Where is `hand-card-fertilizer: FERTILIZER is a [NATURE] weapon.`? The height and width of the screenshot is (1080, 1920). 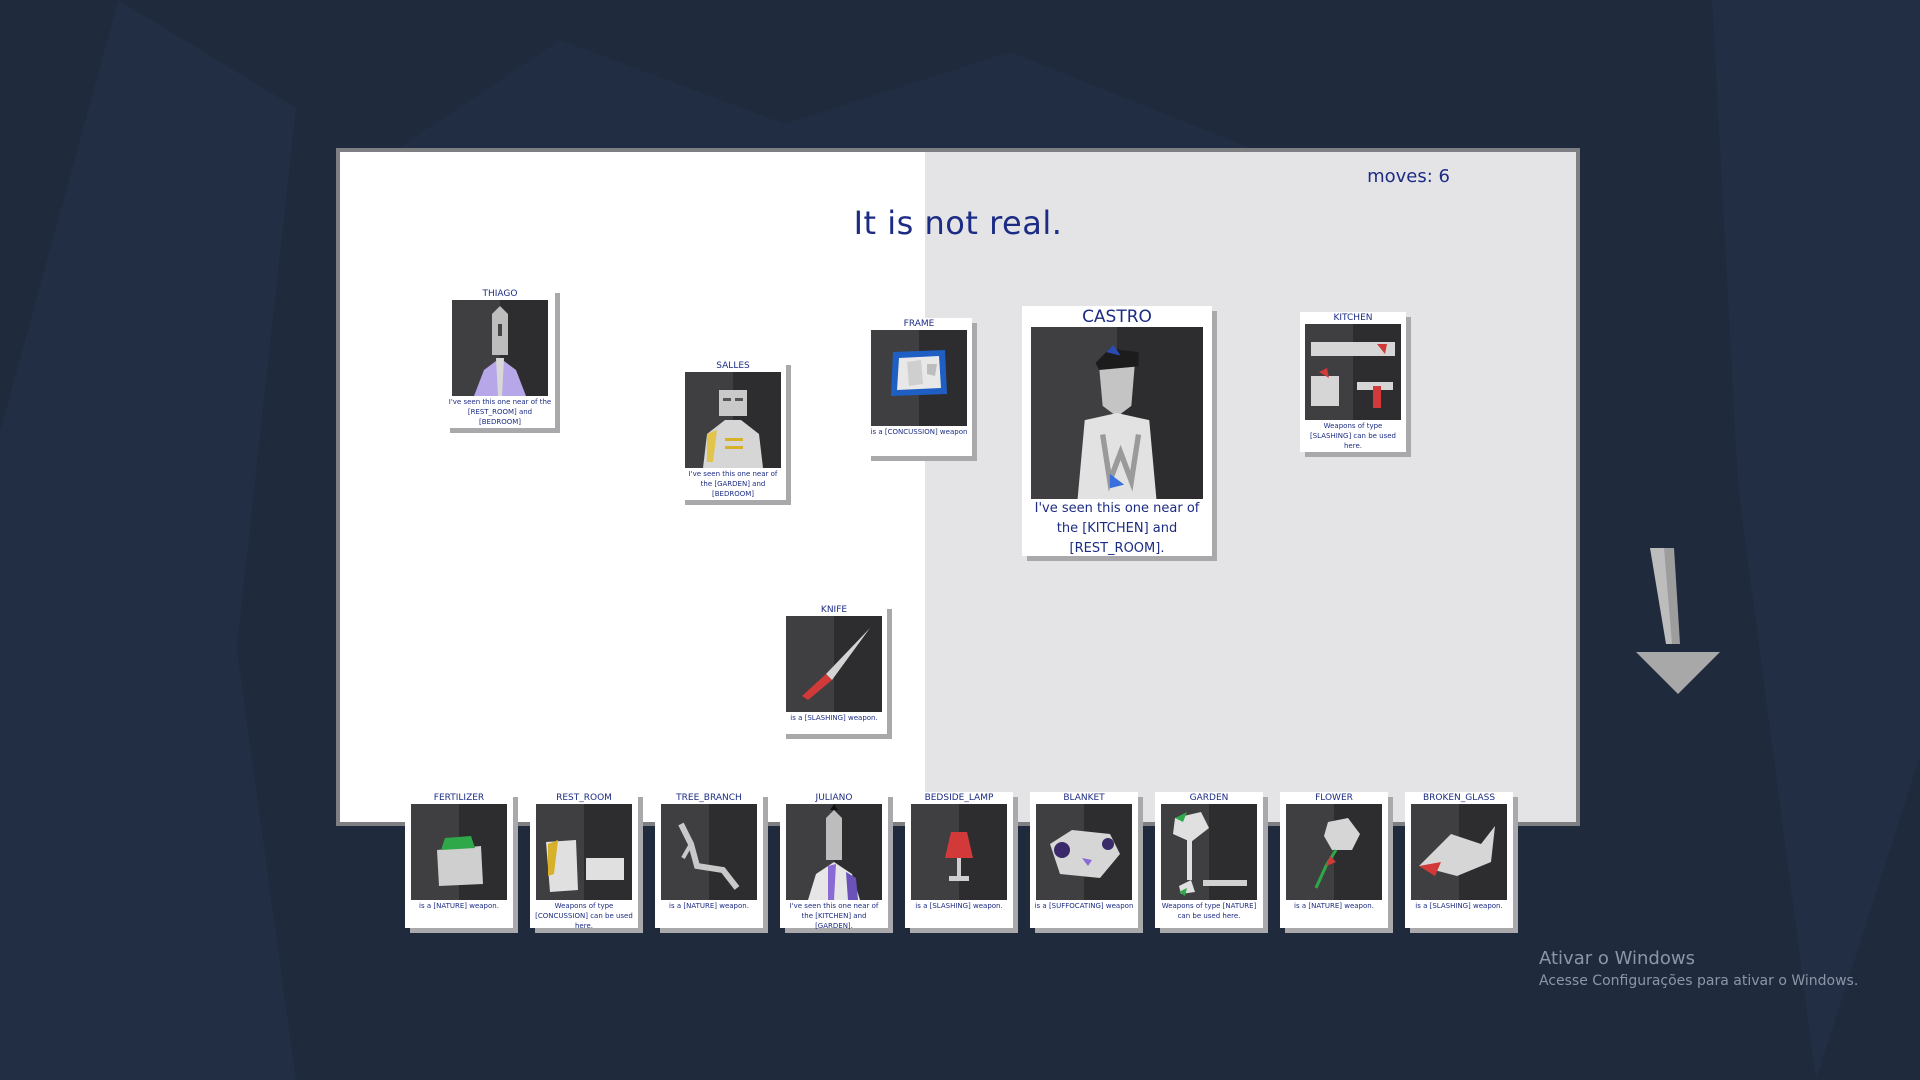 hand-card-fertilizer: FERTILIZER is a [NATURE] weapon. is located at coordinates (459, 860).